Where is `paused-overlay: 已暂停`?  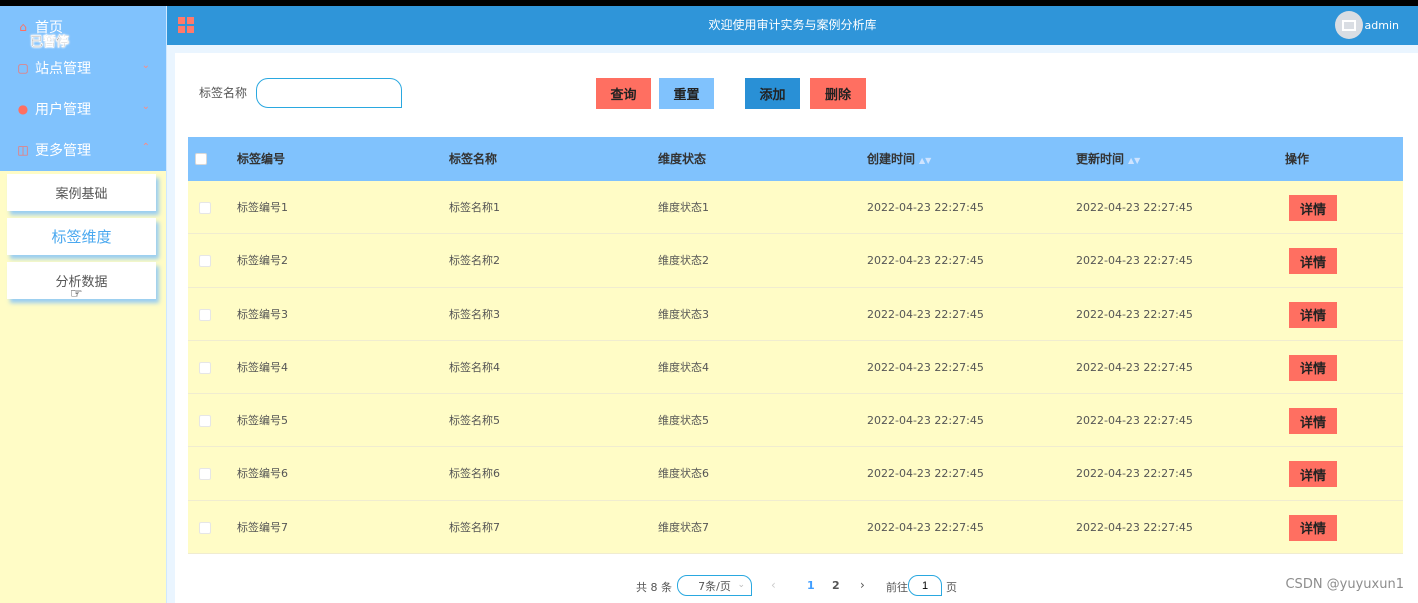
paused-overlay: 已暂停 is located at coordinates (50, 42).